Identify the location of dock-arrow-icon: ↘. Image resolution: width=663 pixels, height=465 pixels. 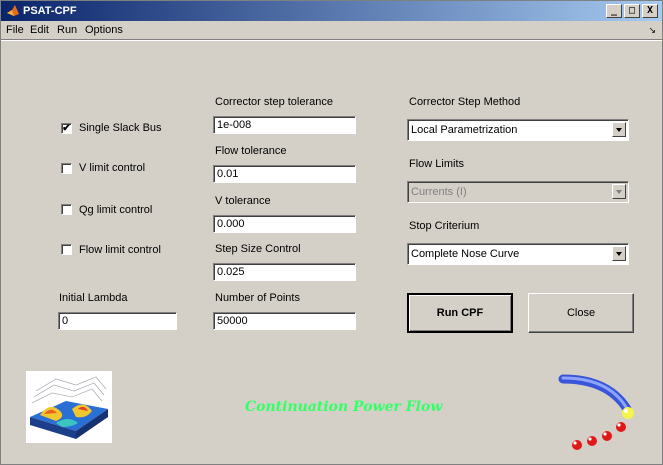
(652, 30).